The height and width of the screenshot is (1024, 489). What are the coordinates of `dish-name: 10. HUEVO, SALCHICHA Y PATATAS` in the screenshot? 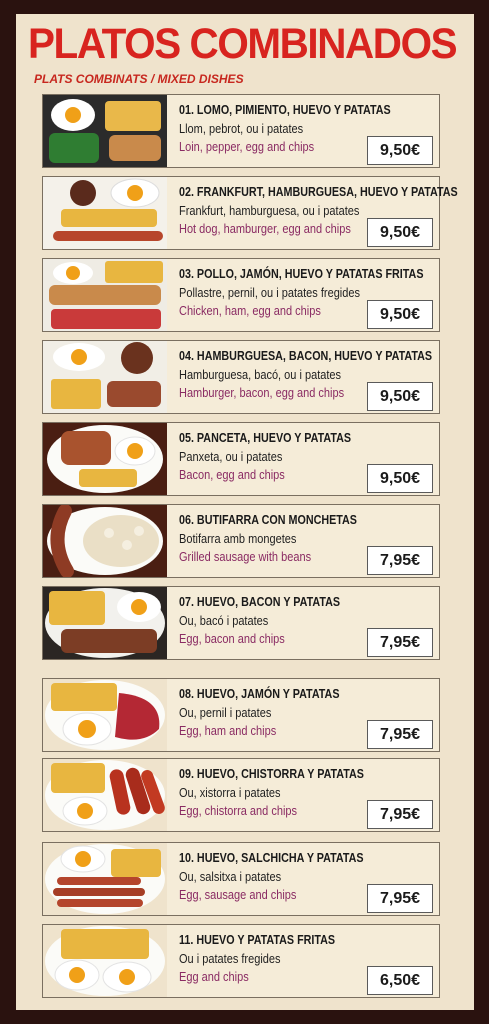 It's located at (271, 858).